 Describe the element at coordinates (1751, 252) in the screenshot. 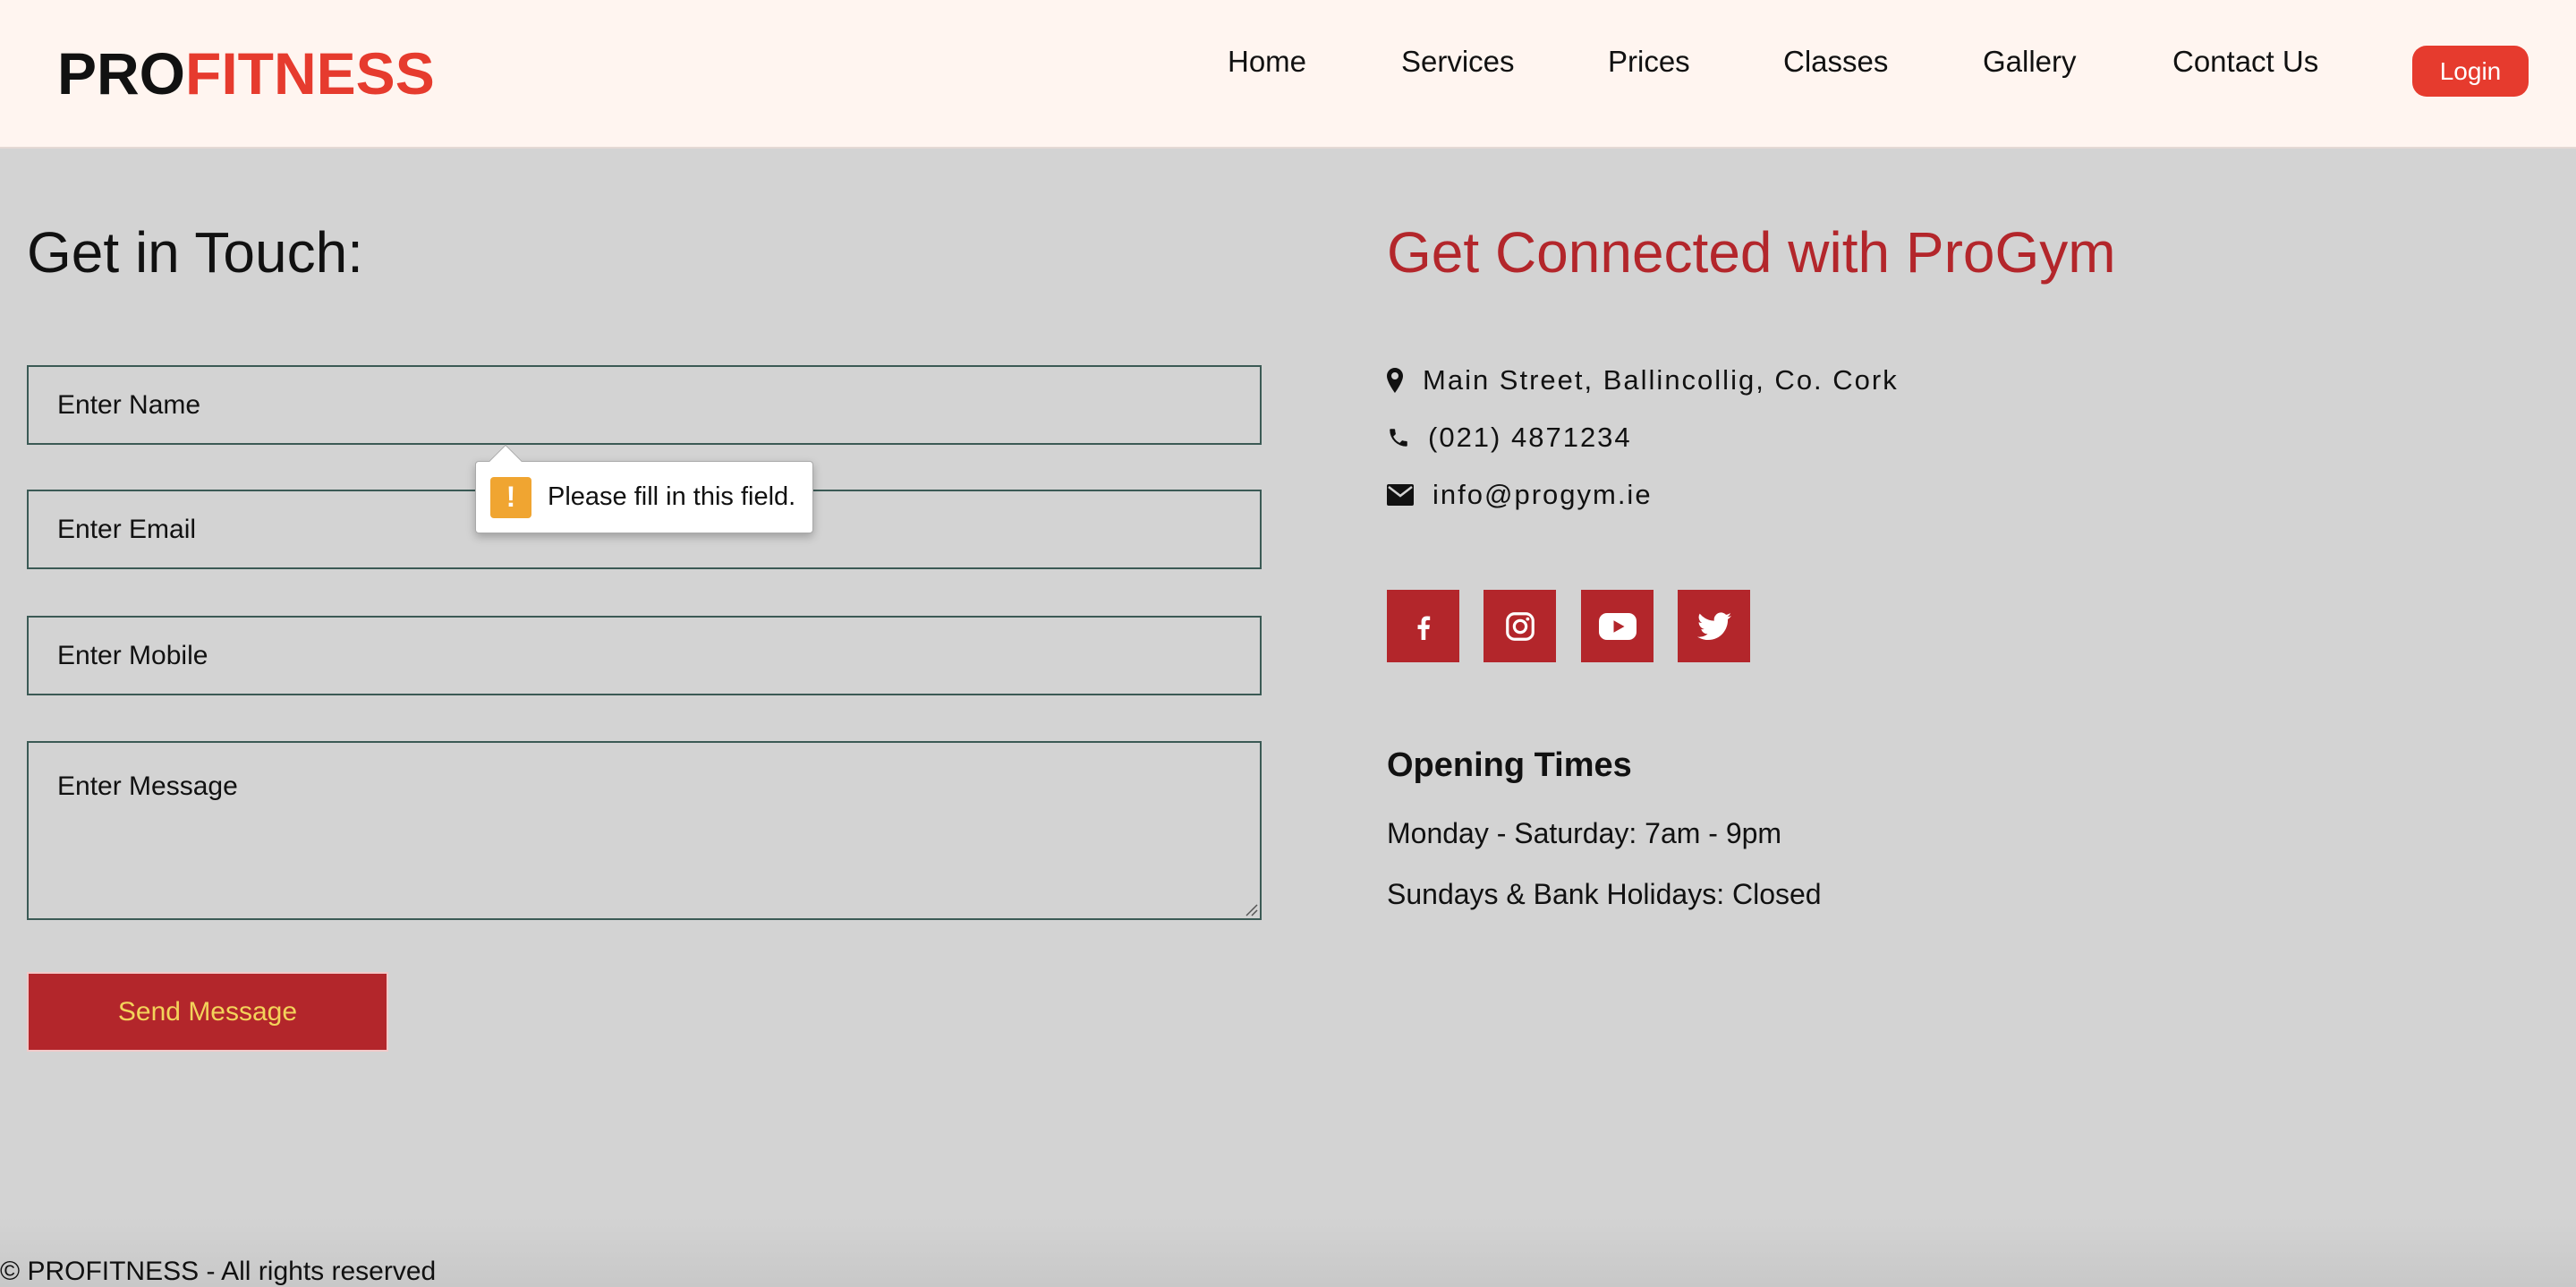

I see `contact-title: Get Connected with ProGym` at that location.